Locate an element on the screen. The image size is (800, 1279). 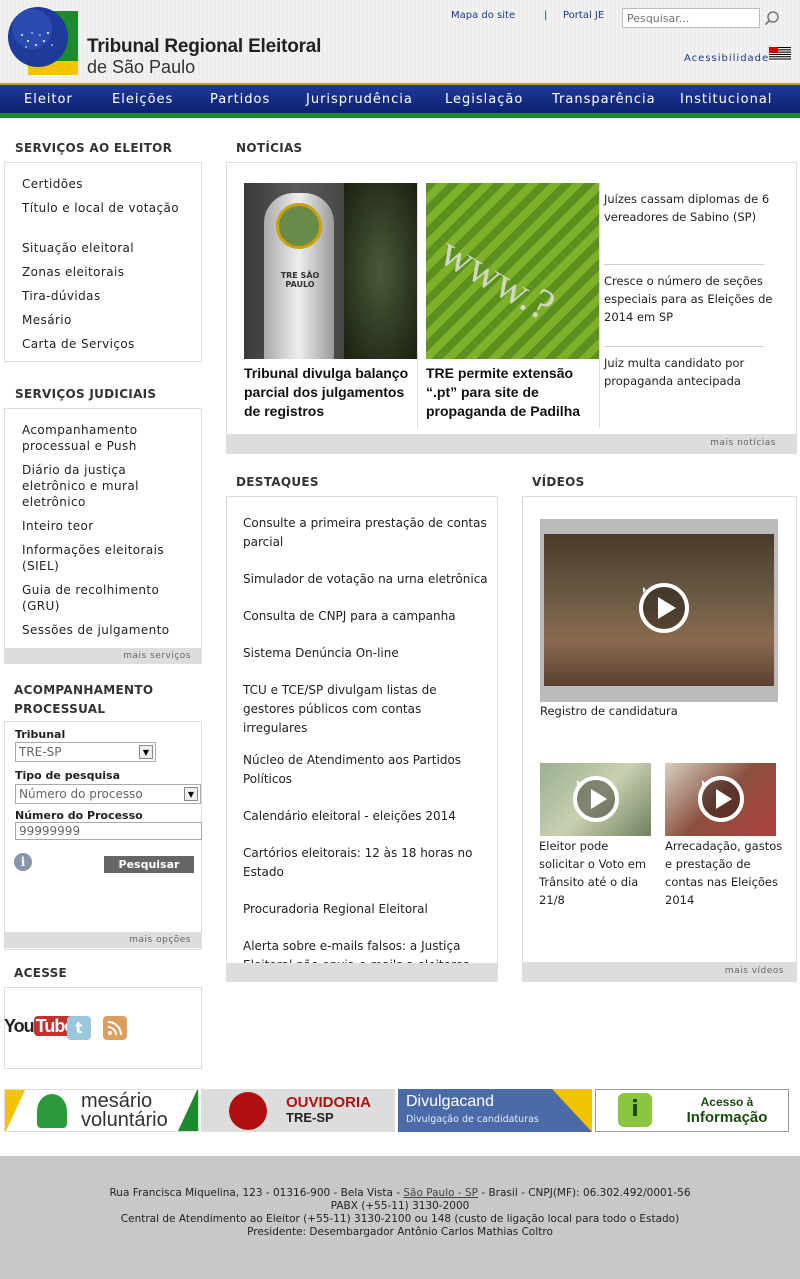
video-thumb-voto-transito is located at coordinates (595, 799).